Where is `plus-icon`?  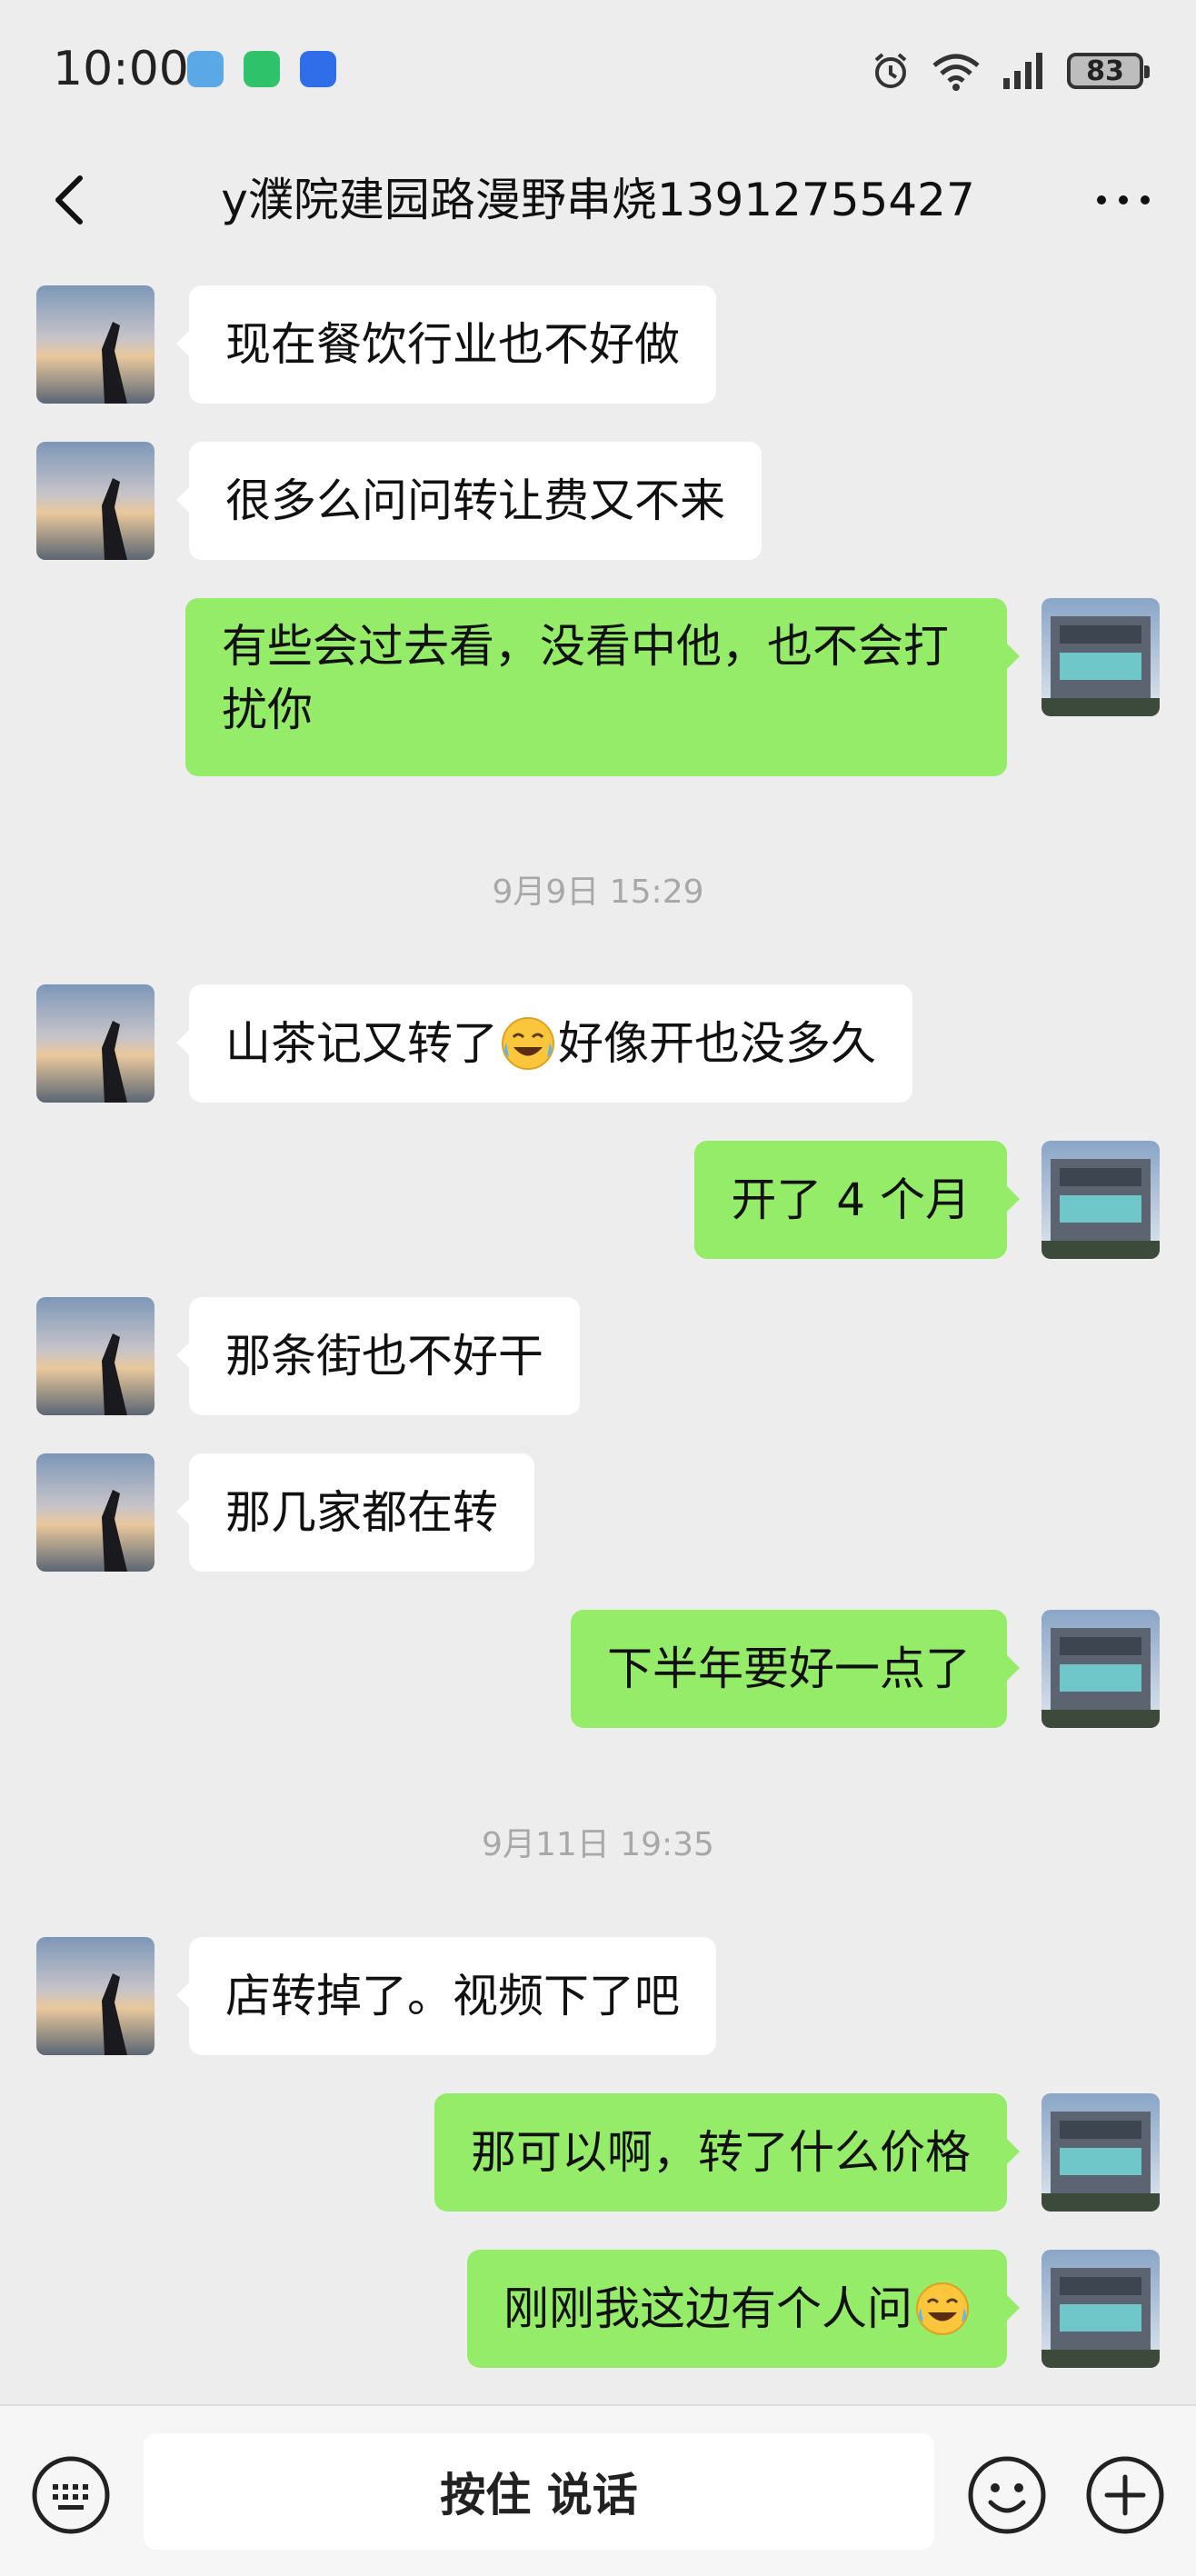
plus-icon is located at coordinates (1125, 2495).